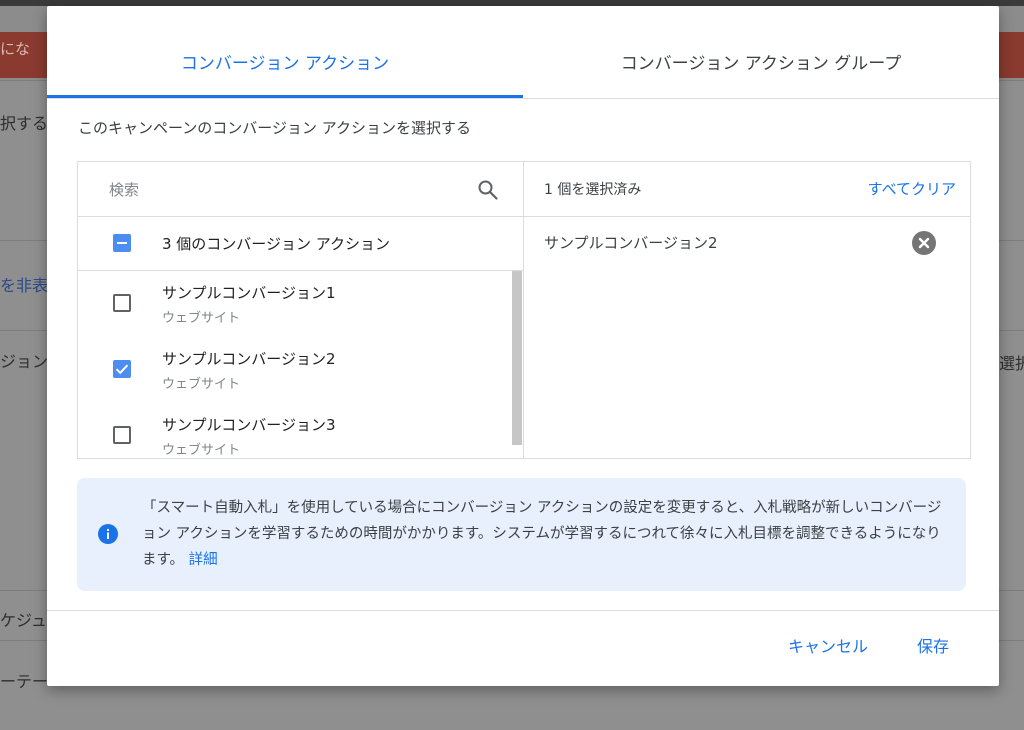  I want to click on background-row-text: 択する, so click(24, 123).